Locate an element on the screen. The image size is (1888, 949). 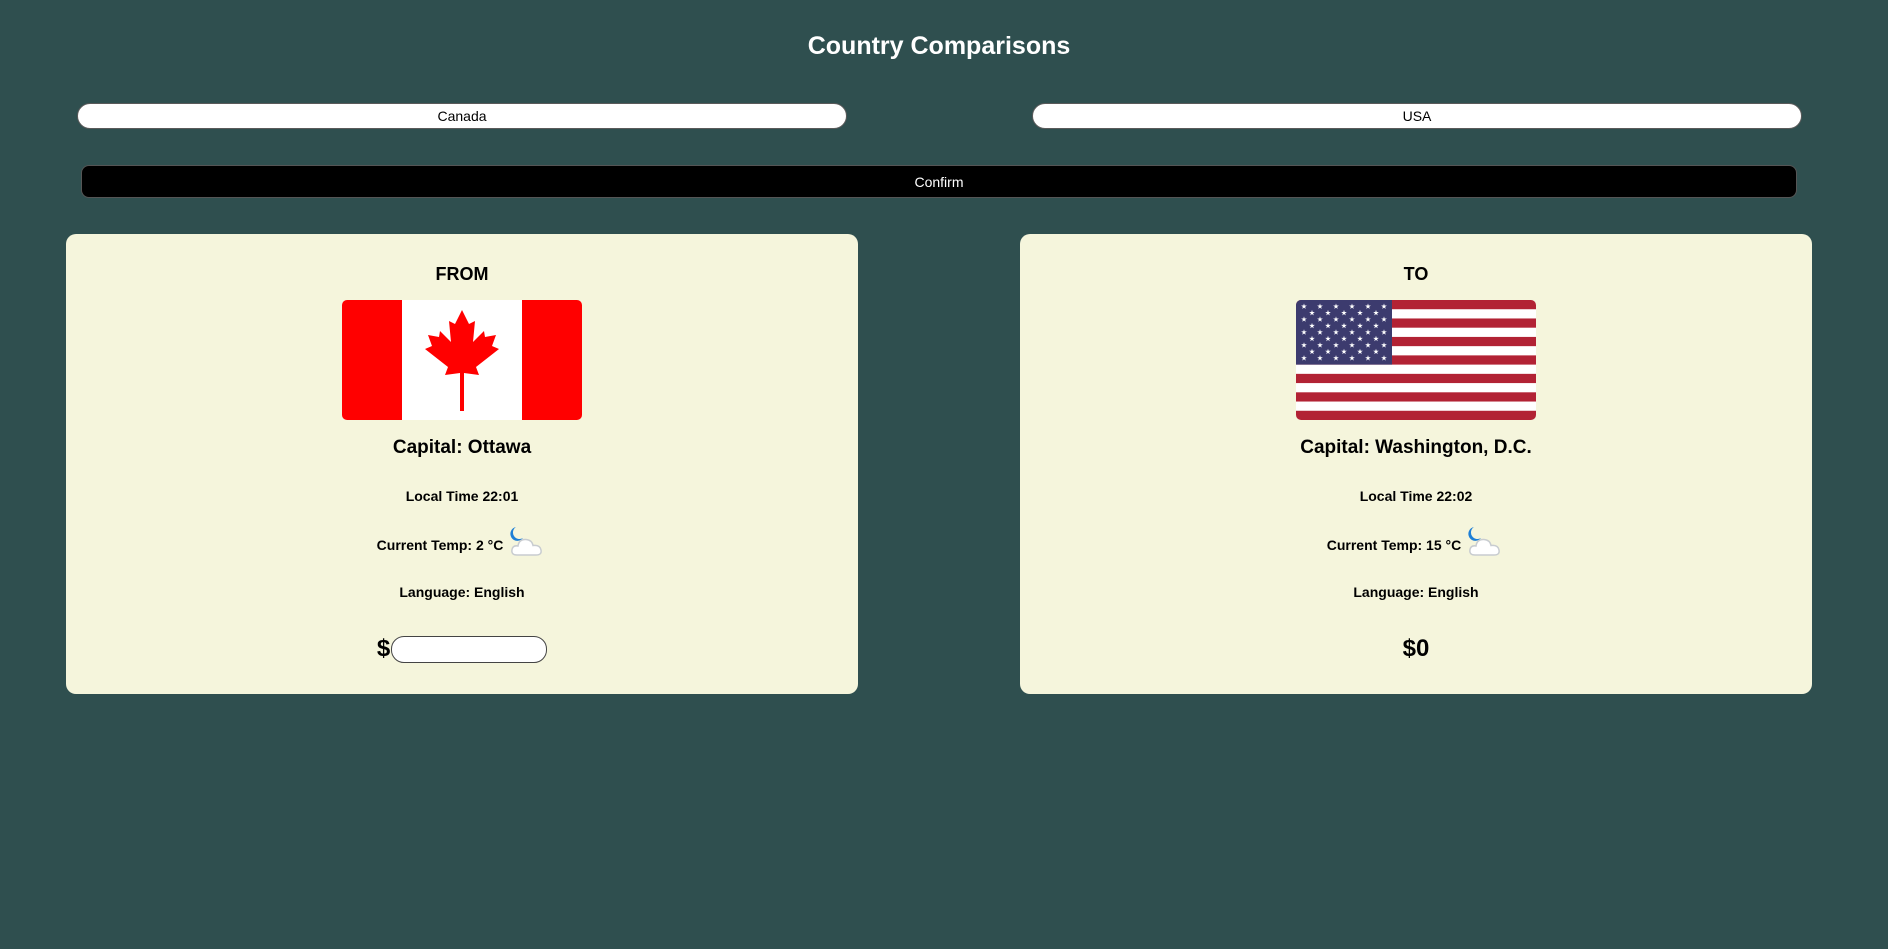
page-title: Country Comparisons is located at coordinates (939, 46).